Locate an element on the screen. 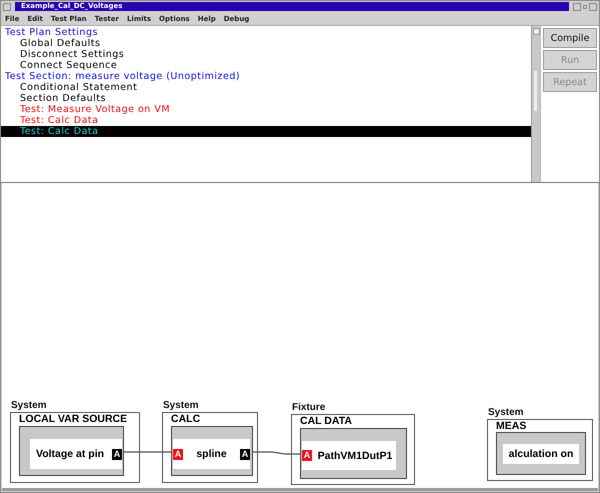 The image size is (600, 493). tree-item: Test Section: measure voltage (Unoptimized) is located at coordinates (266, 76).